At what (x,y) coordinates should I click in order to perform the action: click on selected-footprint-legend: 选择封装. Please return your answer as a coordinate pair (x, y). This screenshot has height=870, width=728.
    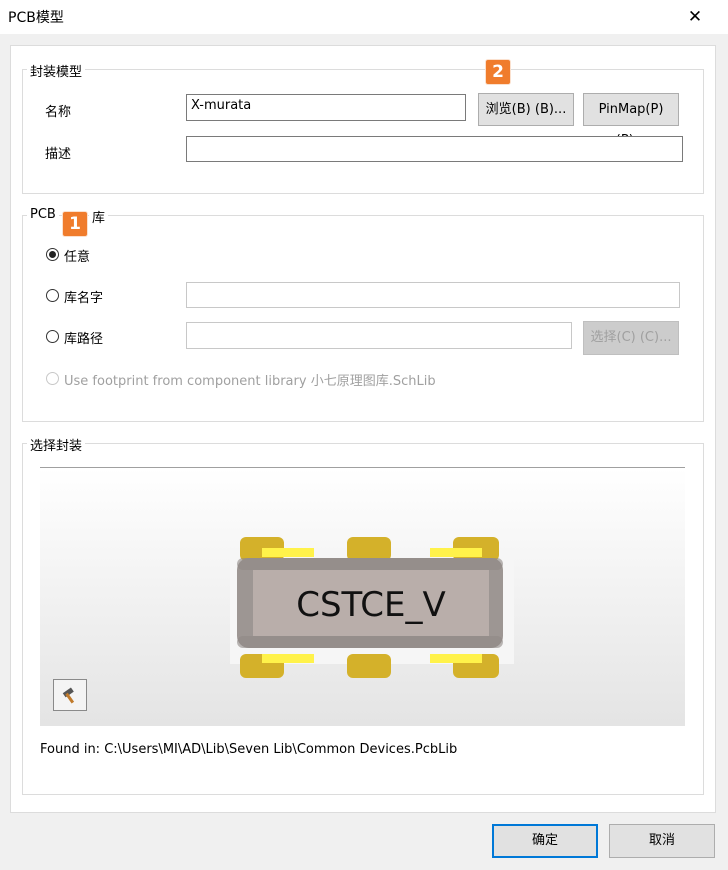
    Looking at the image, I should click on (56, 444).